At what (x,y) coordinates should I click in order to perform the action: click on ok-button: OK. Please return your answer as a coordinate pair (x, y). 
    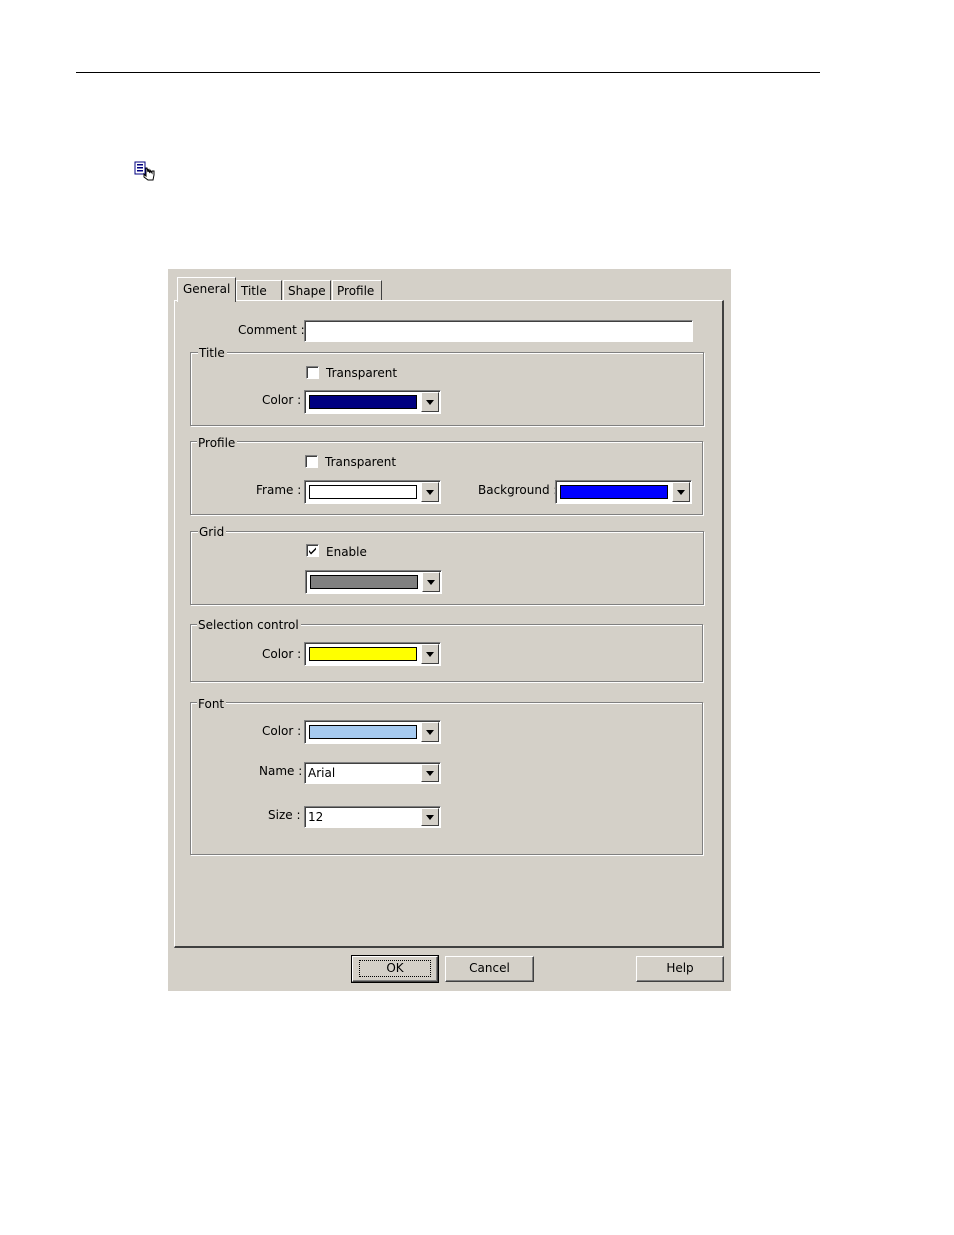
    Looking at the image, I should click on (395, 969).